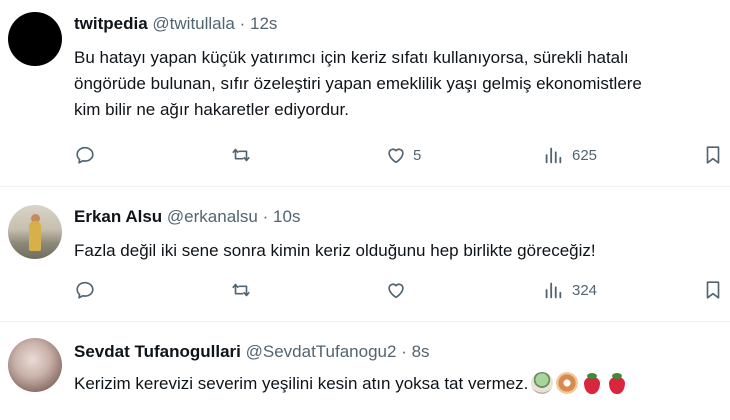 The height and width of the screenshot is (420, 730). I want to click on tweet-actions: 5 625, so click(402, 156).